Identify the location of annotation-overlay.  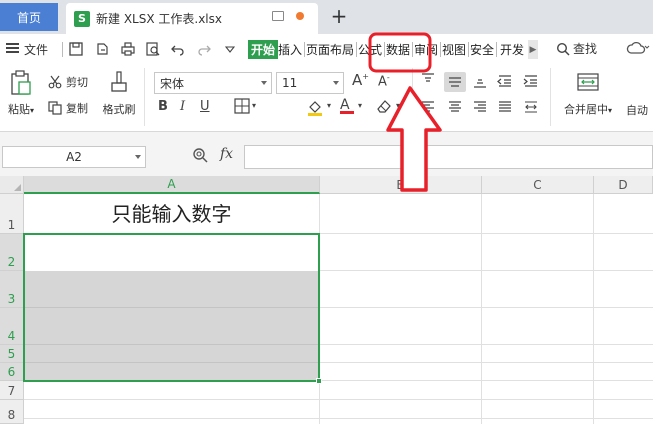
(405, 112).